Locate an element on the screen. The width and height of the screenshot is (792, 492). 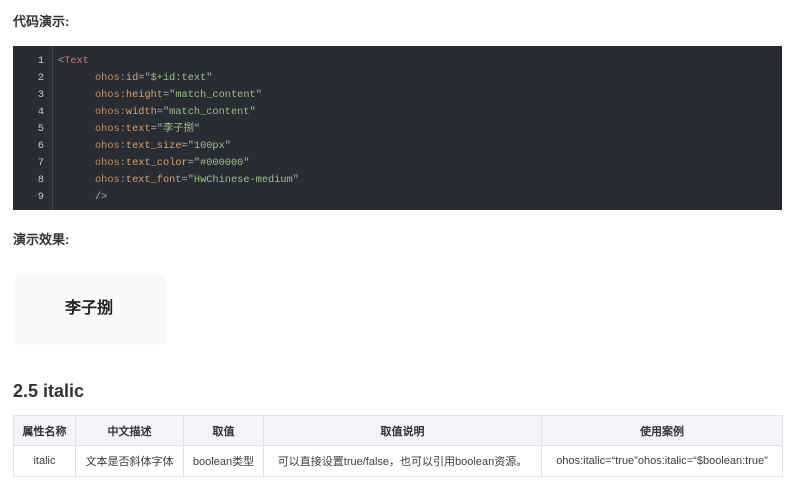
code-token-attr: id is located at coordinates (132, 78).